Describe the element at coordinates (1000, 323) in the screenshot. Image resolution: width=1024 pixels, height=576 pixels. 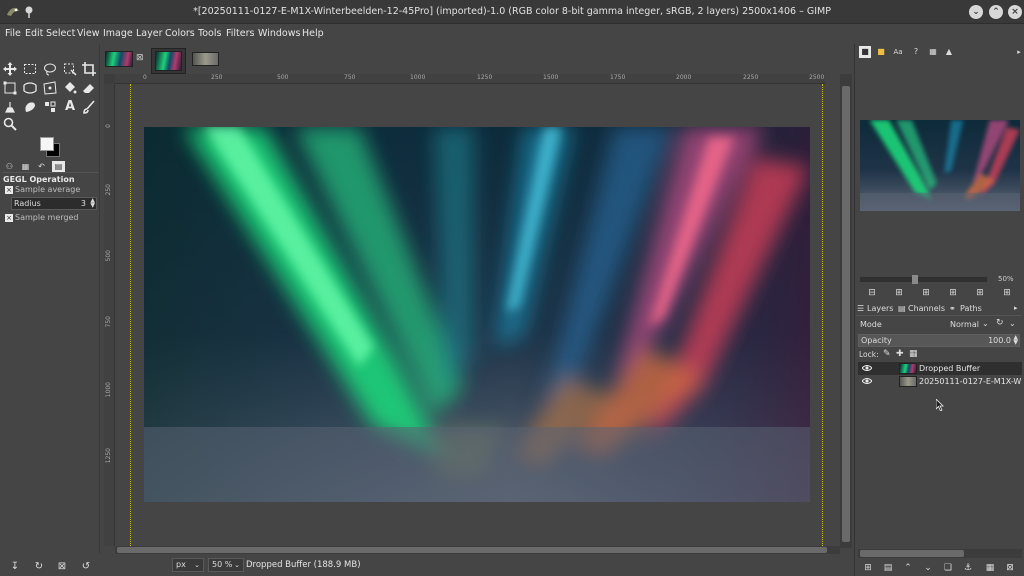
I see `reset-mode-icon: ↻` at that location.